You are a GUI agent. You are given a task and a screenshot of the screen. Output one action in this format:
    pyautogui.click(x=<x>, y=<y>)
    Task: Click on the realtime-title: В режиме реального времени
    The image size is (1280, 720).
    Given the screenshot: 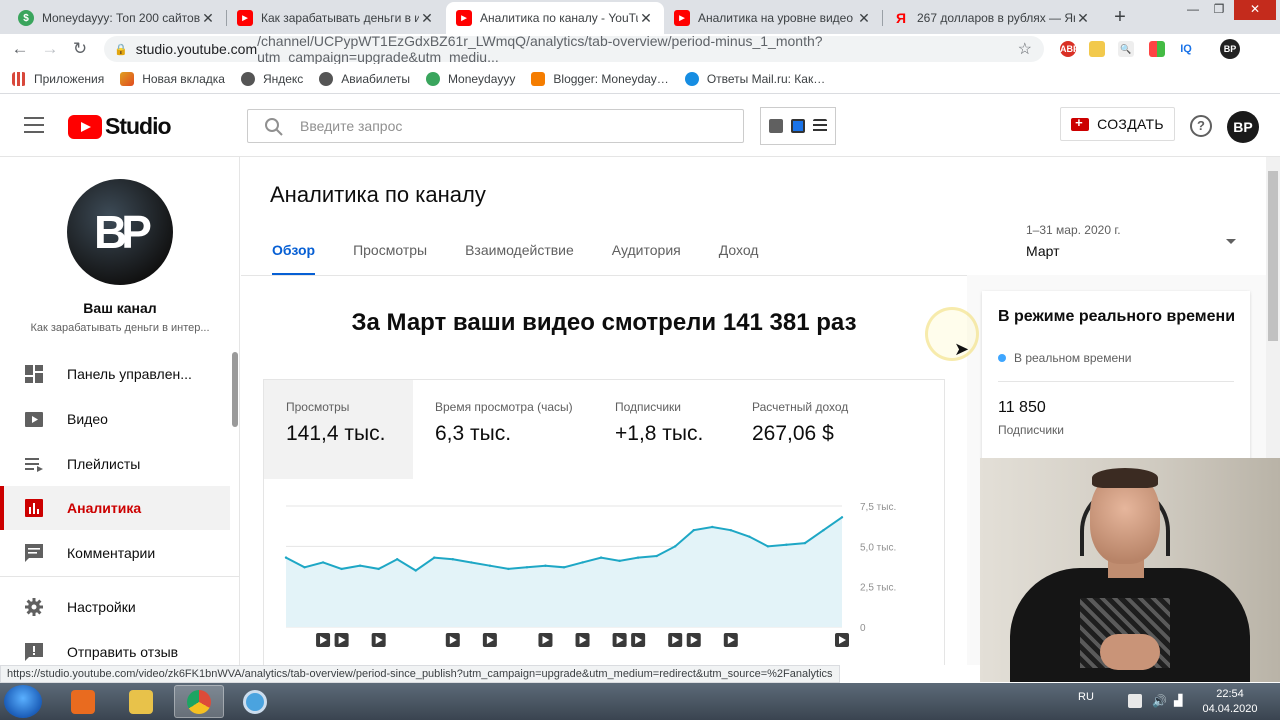 What is the action you would take?
    pyautogui.click(x=1117, y=316)
    